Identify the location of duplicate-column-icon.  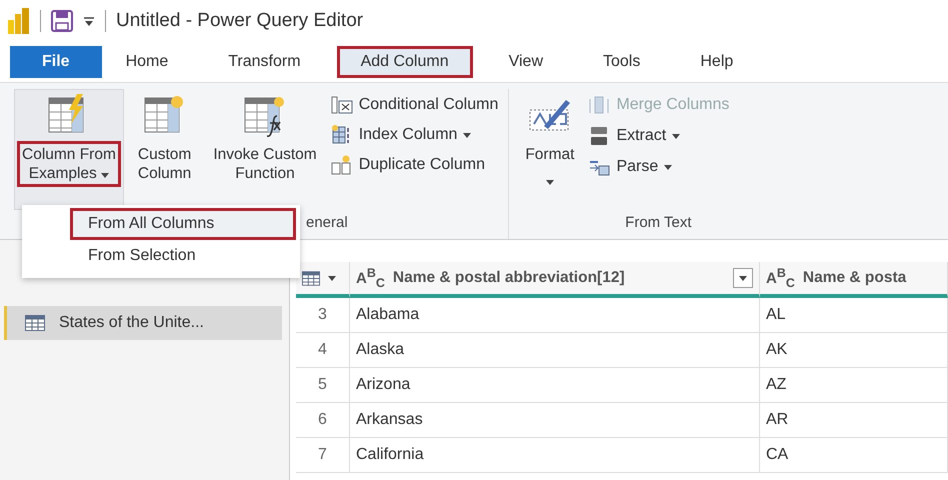
(341, 165).